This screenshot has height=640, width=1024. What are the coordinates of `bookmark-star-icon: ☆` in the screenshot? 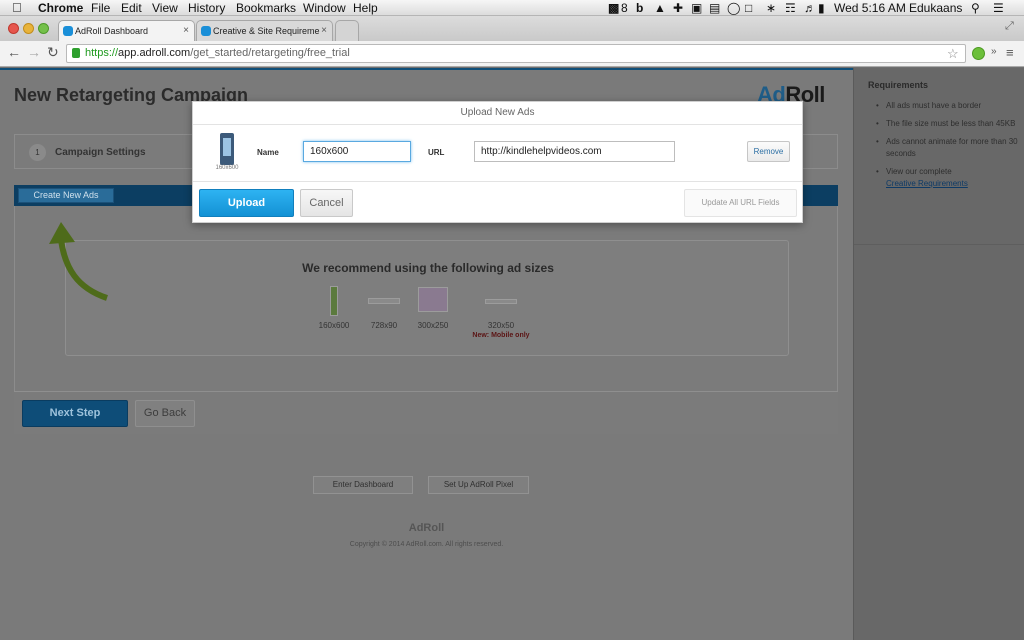 It's located at (953, 53).